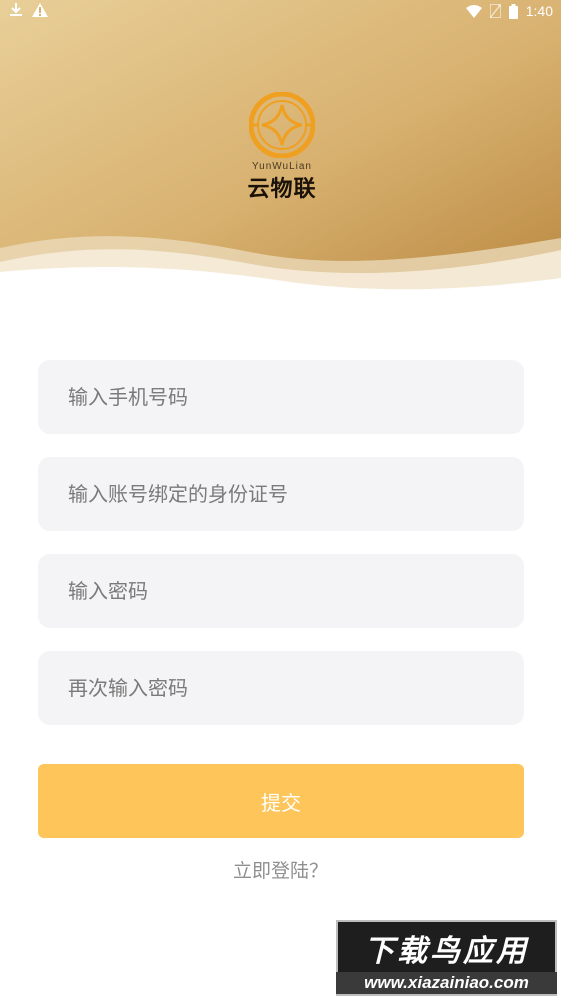 The width and height of the screenshot is (561, 999). I want to click on confirm-password-field-container, so click(281, 688).